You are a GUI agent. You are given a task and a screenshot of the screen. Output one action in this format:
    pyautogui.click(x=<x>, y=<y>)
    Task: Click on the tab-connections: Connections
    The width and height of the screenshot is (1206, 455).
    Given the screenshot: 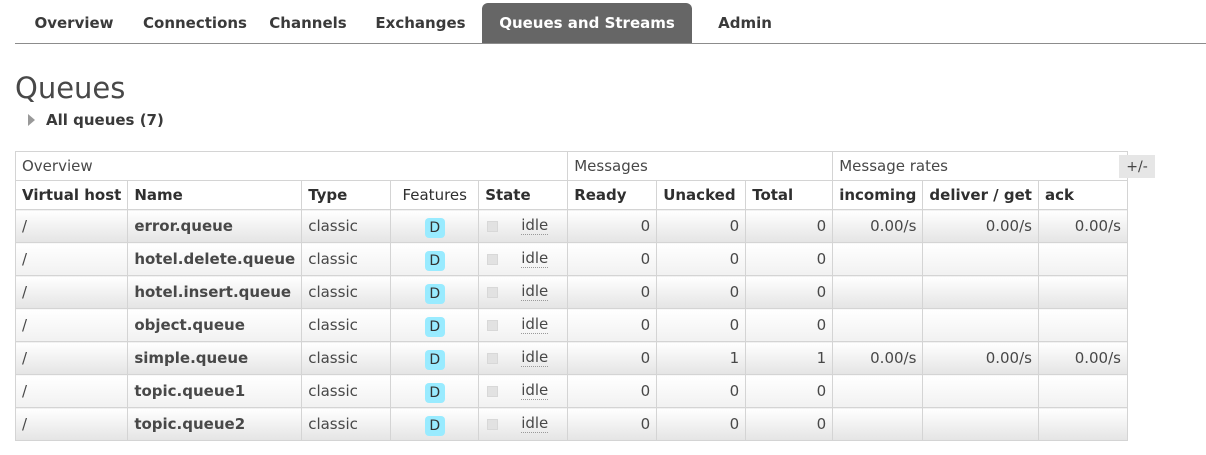 What is the action you would take?
    pyautogui.click(x=195, y=23)
    